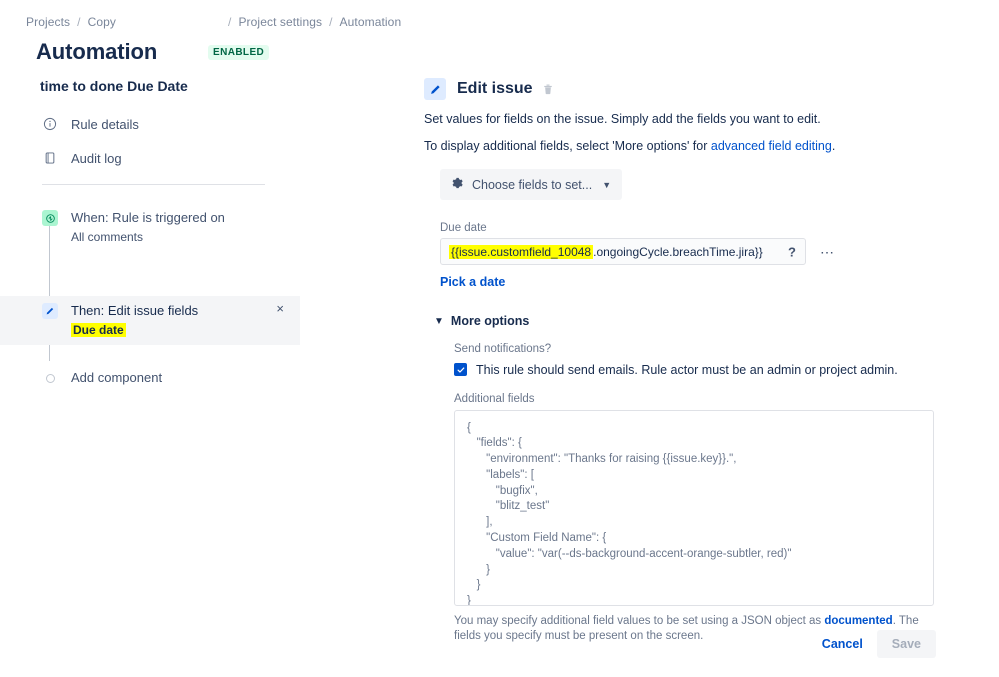 The image size is (999, 677). Describe the element at coordinates (117, 377) in the screenshot. I see `rule-node-title: Add component` at that location.